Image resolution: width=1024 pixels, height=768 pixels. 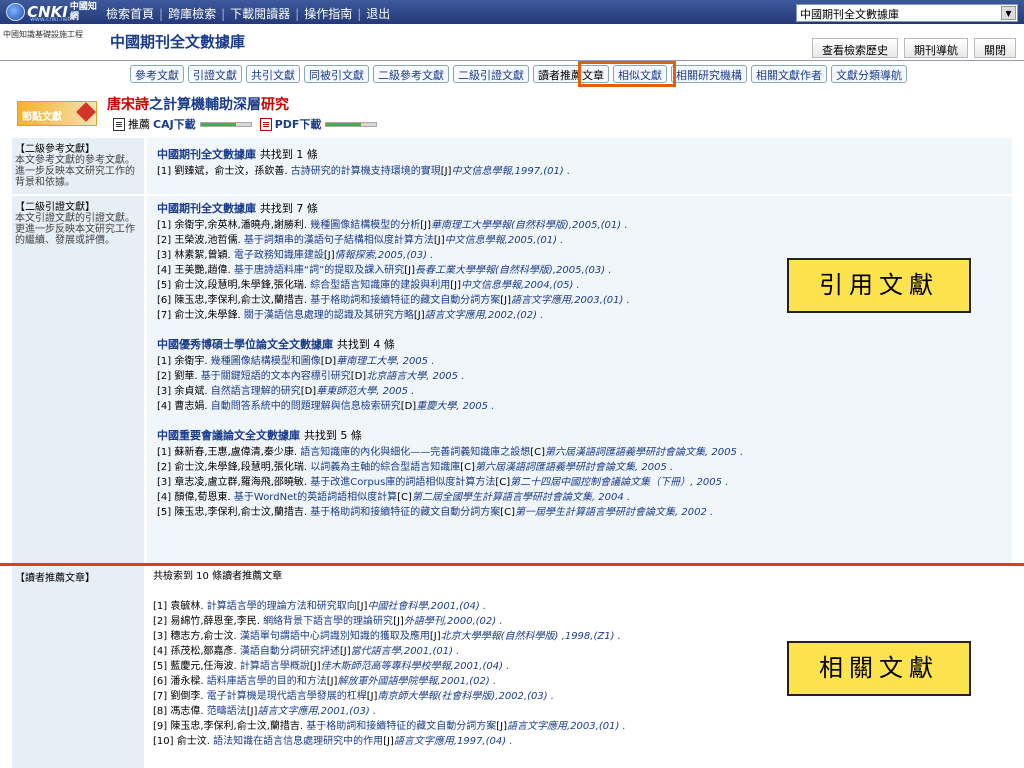 What do you see at coordinates (157, 74) in the screenshot?
I see `tab-references: 參考文獻` at bounding box center [157, 74].